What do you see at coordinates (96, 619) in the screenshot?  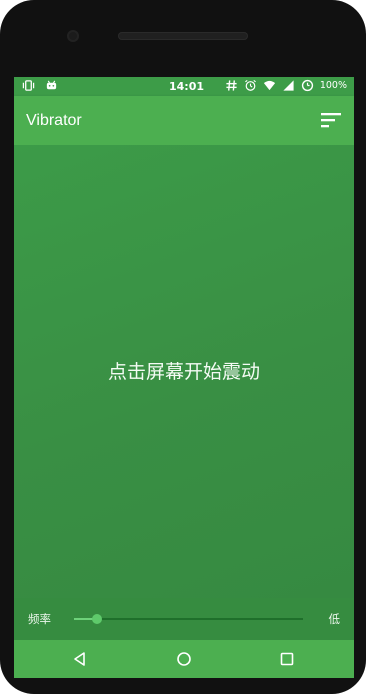 I see `slider-thumb` at bounding box center [96, 619].